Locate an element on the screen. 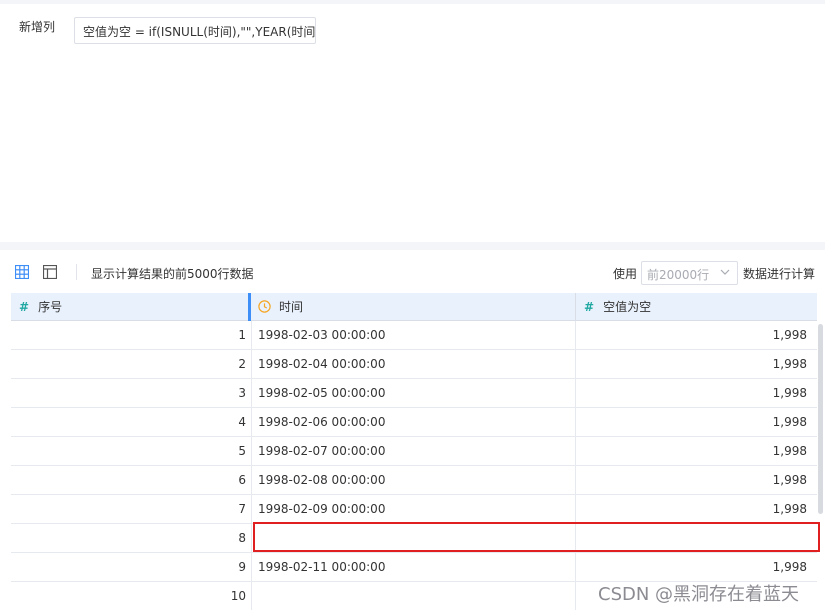 Image resolution: width=825 pixels, height=610 pixels. table-row: 6 1998-02-08 00:00:00 1,998 is located at coordinates (414, 480).